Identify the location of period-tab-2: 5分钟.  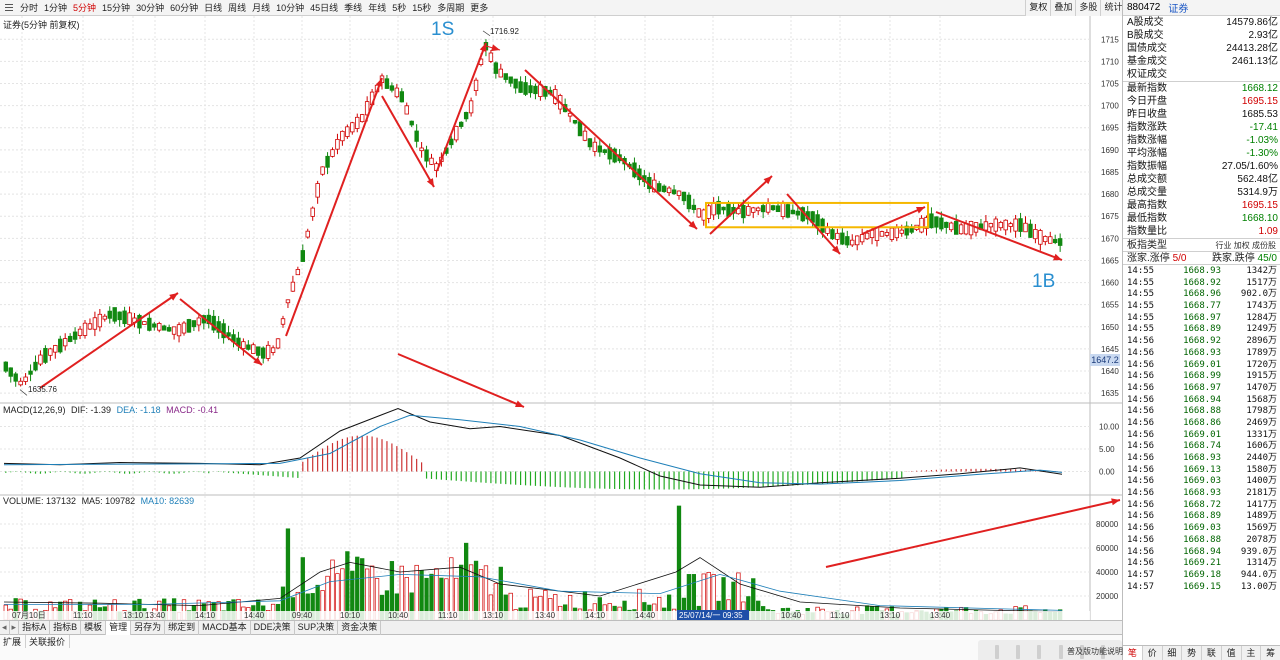
(85, 8).